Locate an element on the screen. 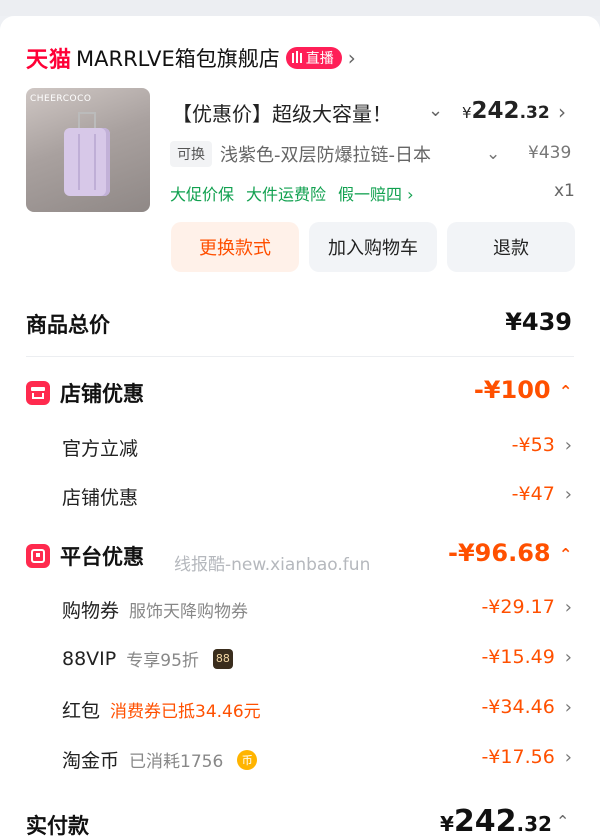 This screenshot has height=837, width=600. product-price: ¥242.32 is located at coordinates (506, 111).